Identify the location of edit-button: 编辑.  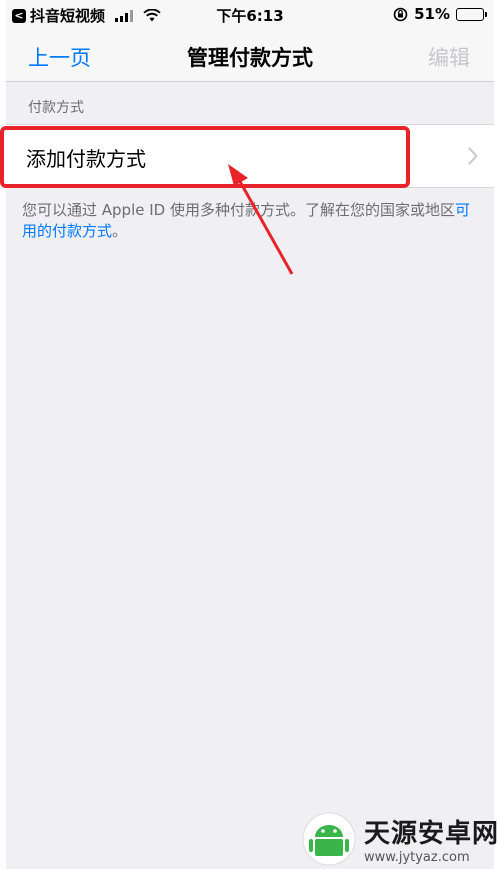
(449, 57).